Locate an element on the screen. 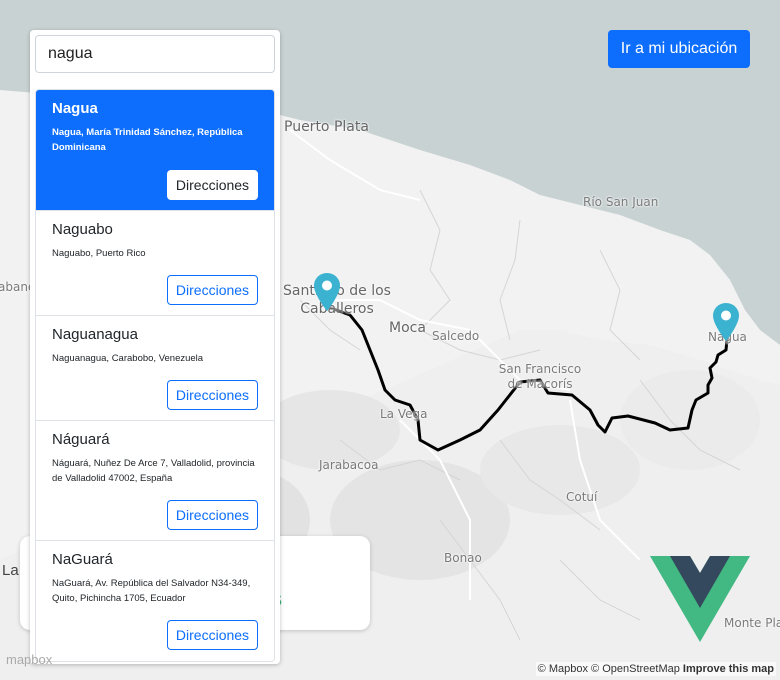 Image resolution: width=780 pixels, height=680 pixels. result-title: Naguanagua is located at coordinates (95, 334).